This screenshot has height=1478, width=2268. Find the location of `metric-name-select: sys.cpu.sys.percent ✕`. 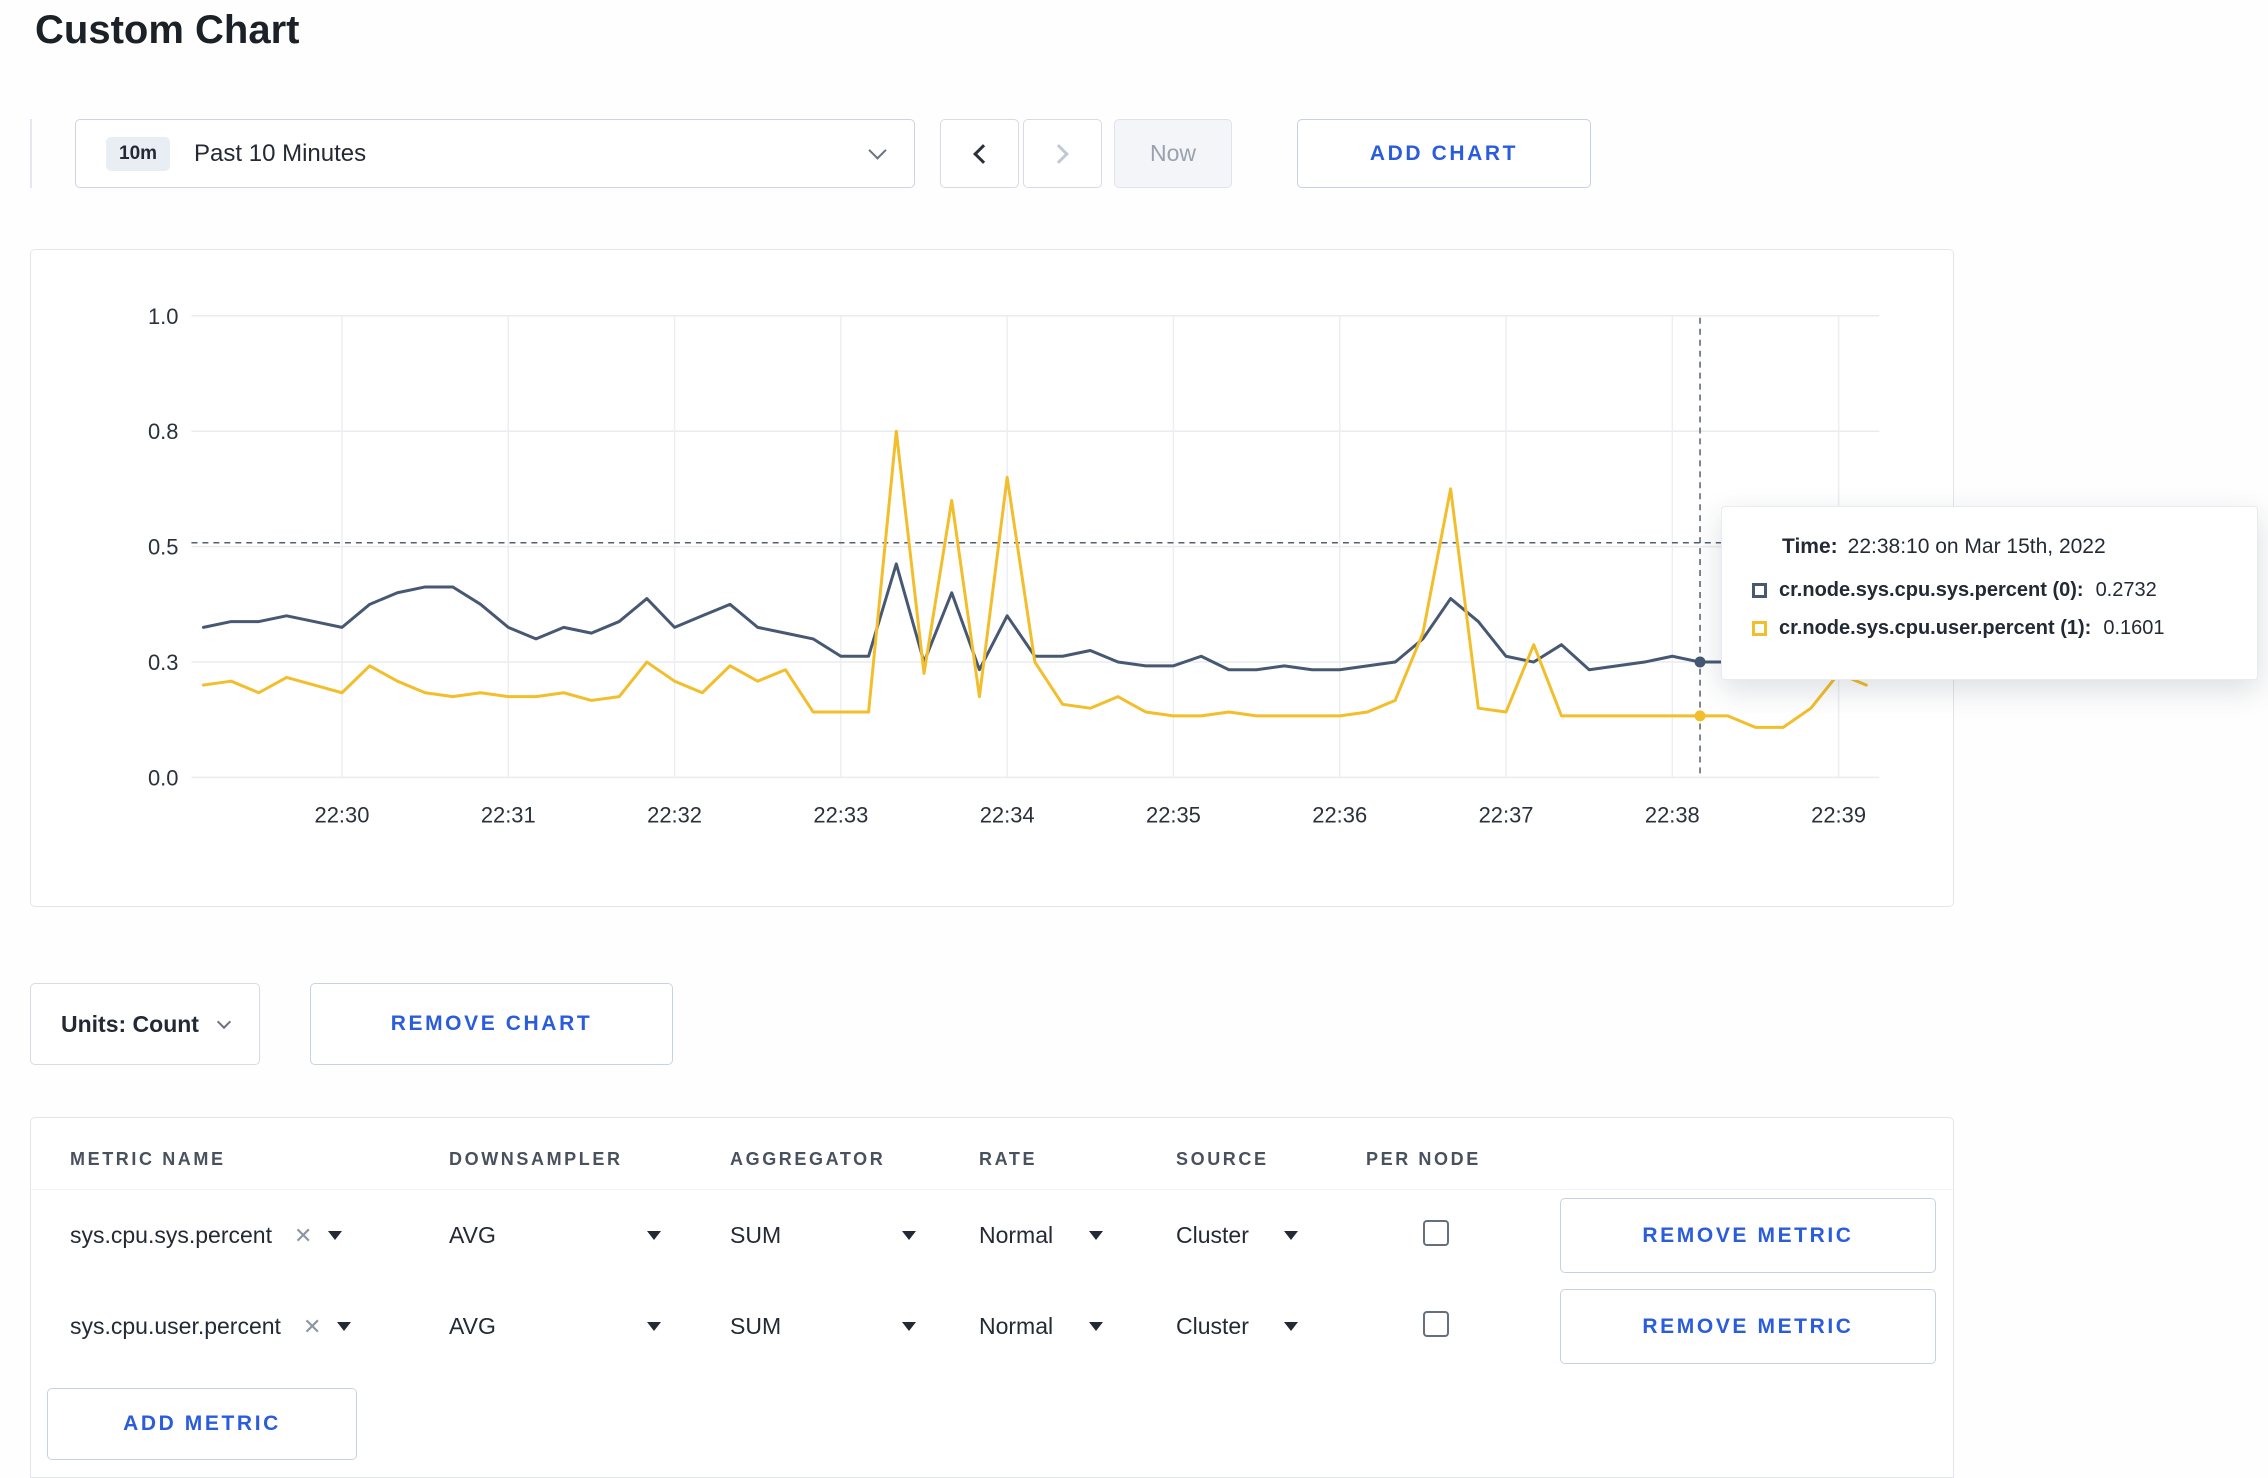

metric-name-select: sys.cpu.sys.percent ✕ is located at coordinates (259, 1235).